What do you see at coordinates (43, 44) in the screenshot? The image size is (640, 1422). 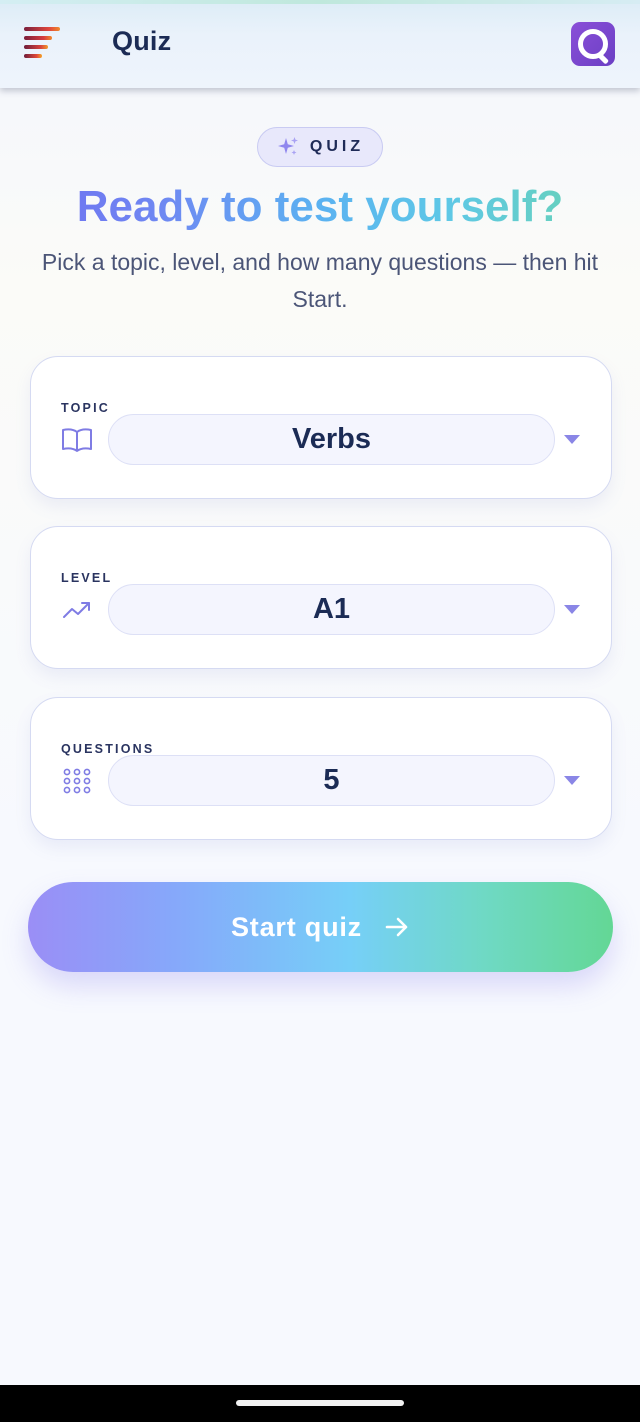 I see `hamburger-menu-icon` at bounding box center [43, 44].